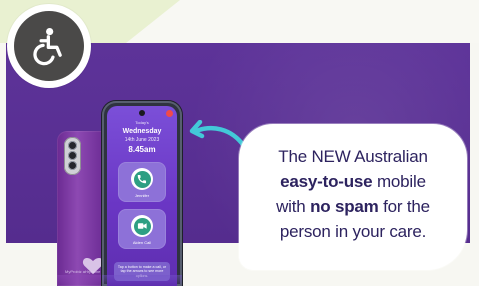  I want to click on message-line-2: easy-to-use mobile, so click(353, 181).